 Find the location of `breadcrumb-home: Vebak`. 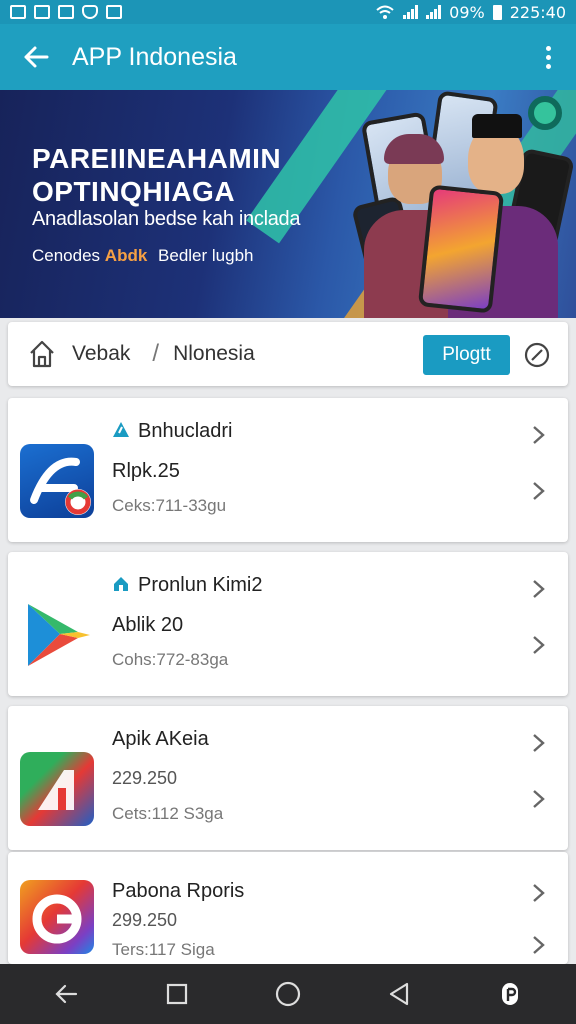

breadcrumb-home: Vebak is located at coordinates (101, 354).